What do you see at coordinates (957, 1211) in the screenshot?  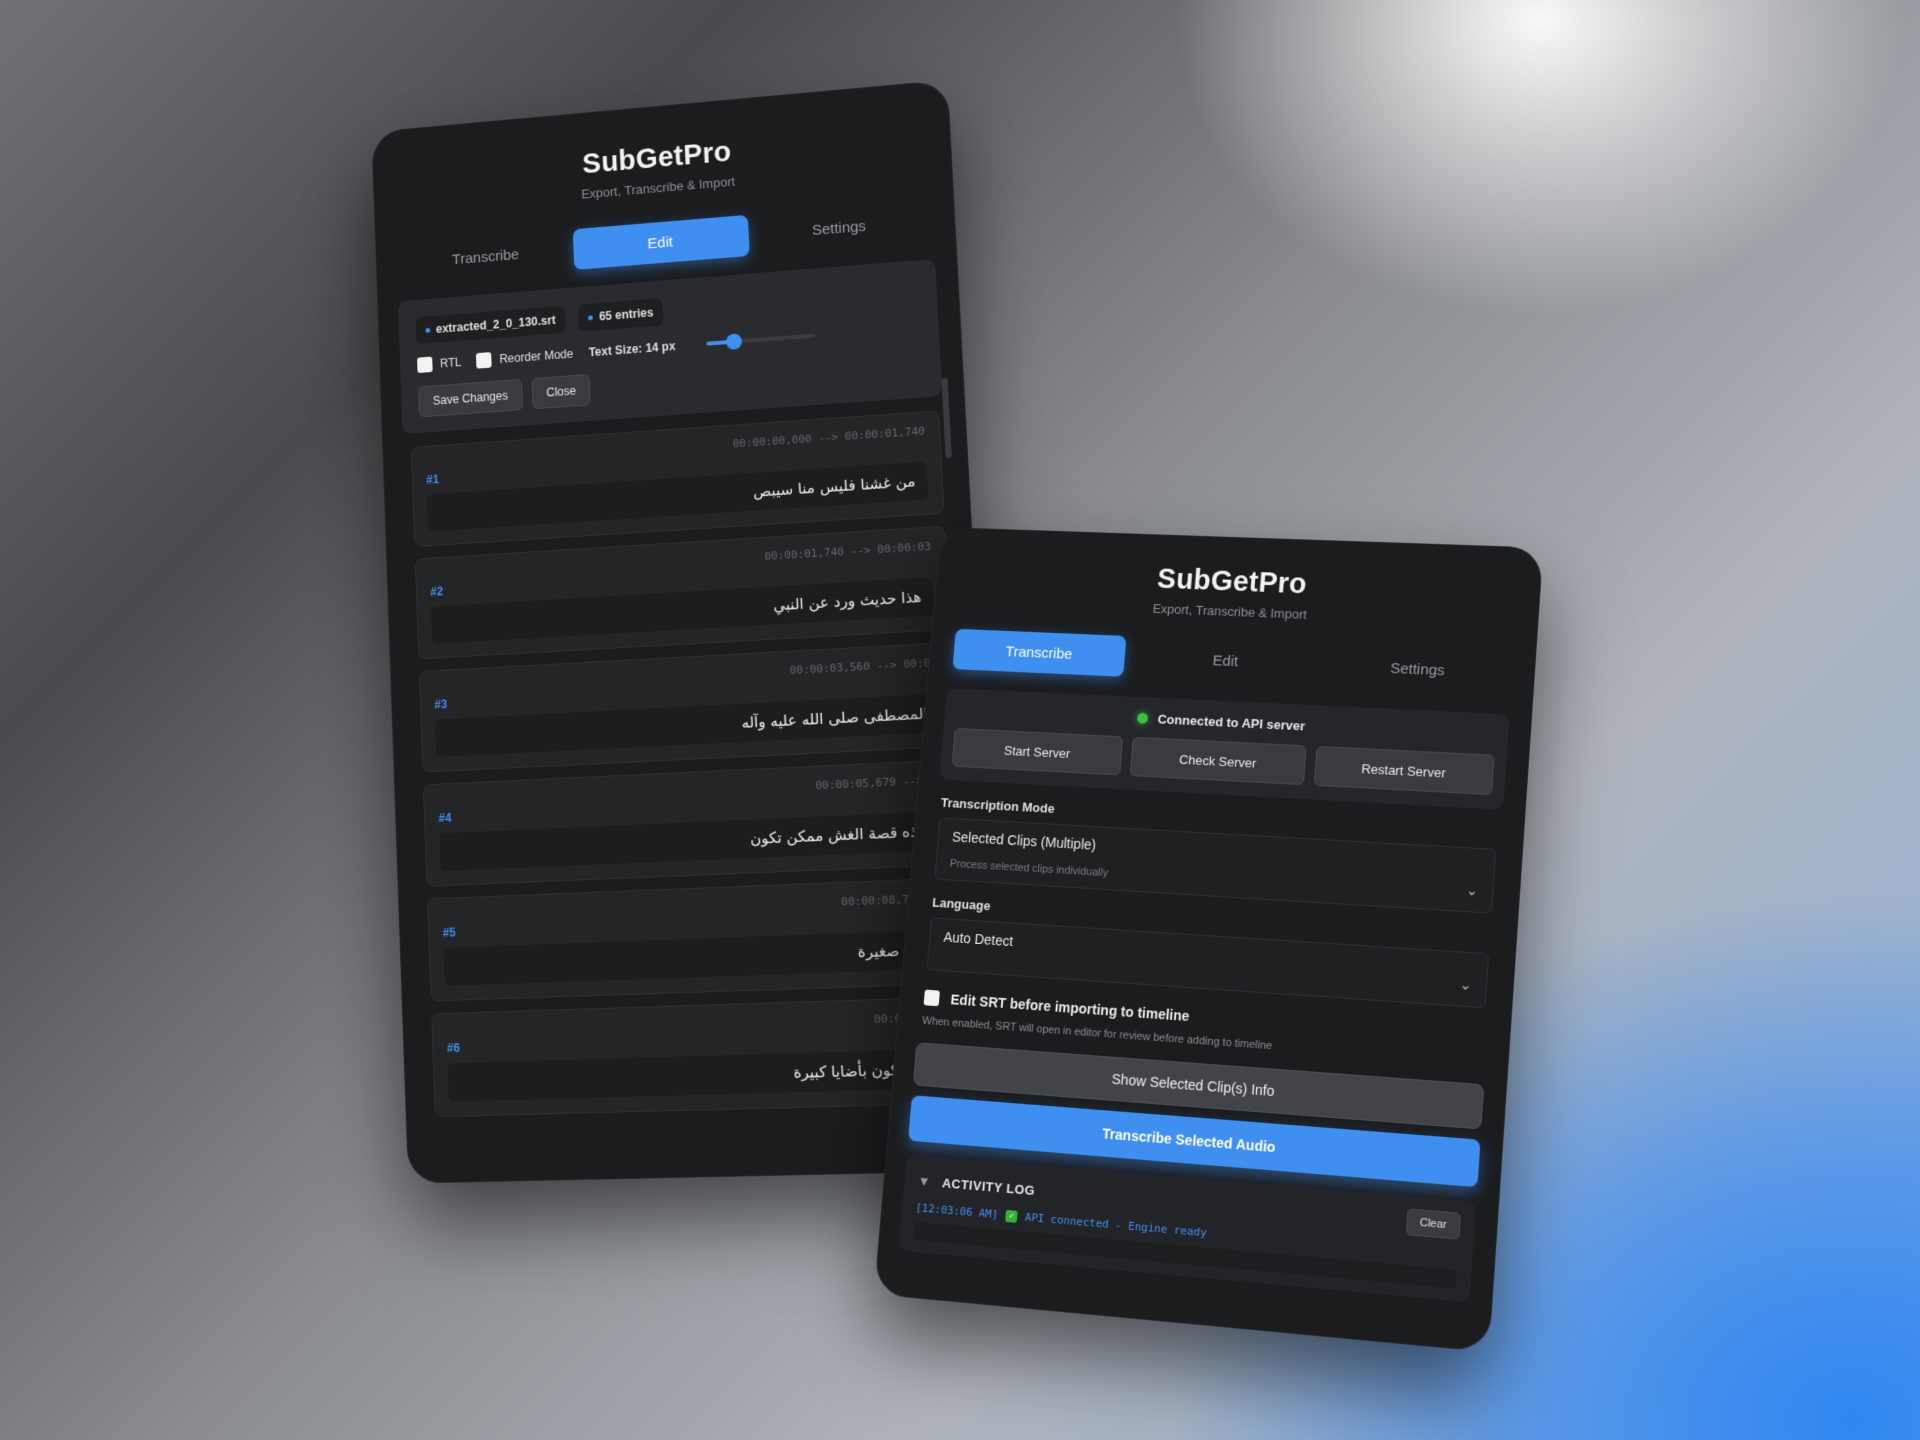 I see `log-timestamp: [12:03:06 AM]` at bounding box center [957, 1211].